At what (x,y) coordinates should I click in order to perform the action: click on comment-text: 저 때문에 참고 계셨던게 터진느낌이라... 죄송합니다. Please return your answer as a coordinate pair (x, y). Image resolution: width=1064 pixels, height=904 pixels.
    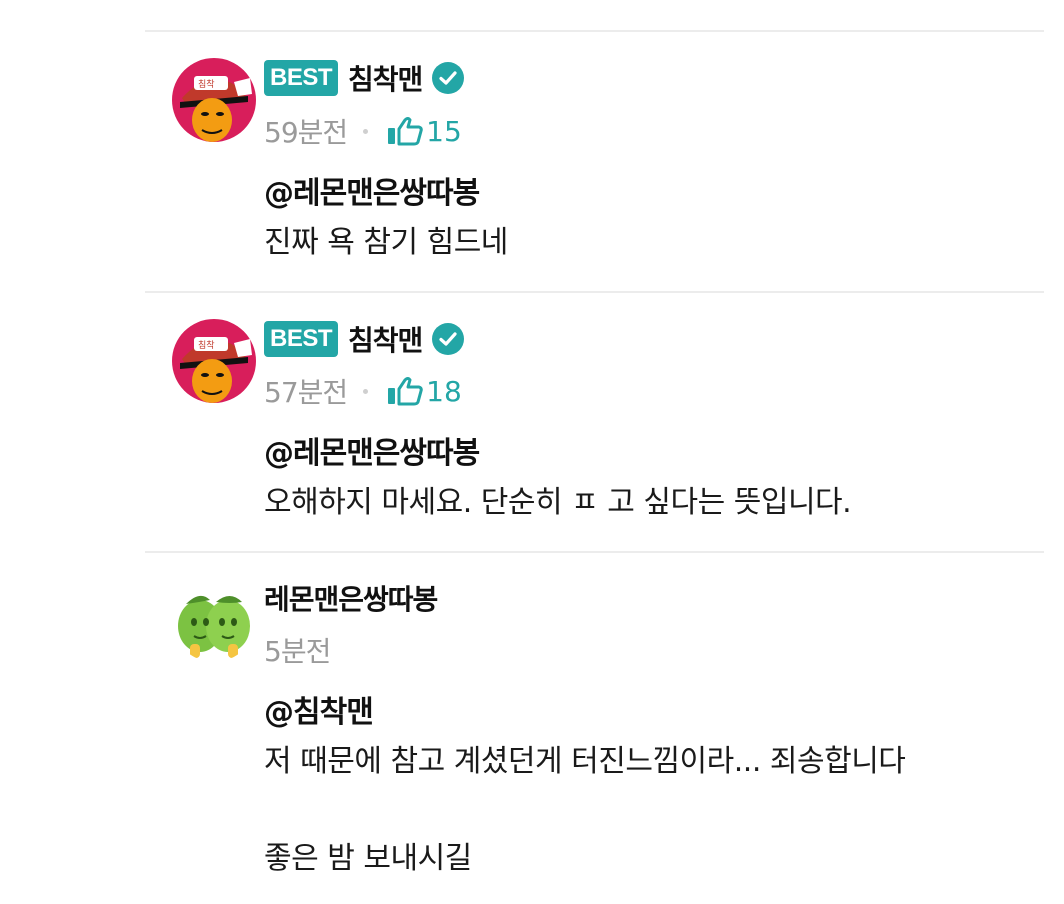
    Looking at the image, I should click on (585, 761).